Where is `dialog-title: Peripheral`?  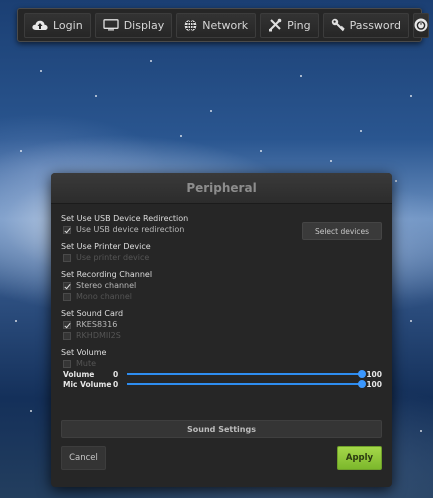
dialog-title: Peripheral is located at coordinates (221, 188).